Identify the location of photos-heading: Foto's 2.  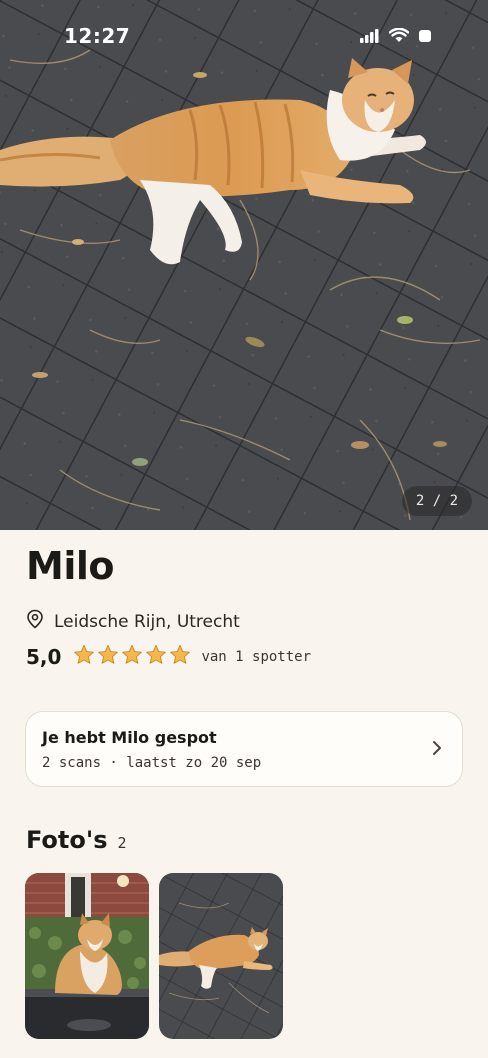
(76, 840).